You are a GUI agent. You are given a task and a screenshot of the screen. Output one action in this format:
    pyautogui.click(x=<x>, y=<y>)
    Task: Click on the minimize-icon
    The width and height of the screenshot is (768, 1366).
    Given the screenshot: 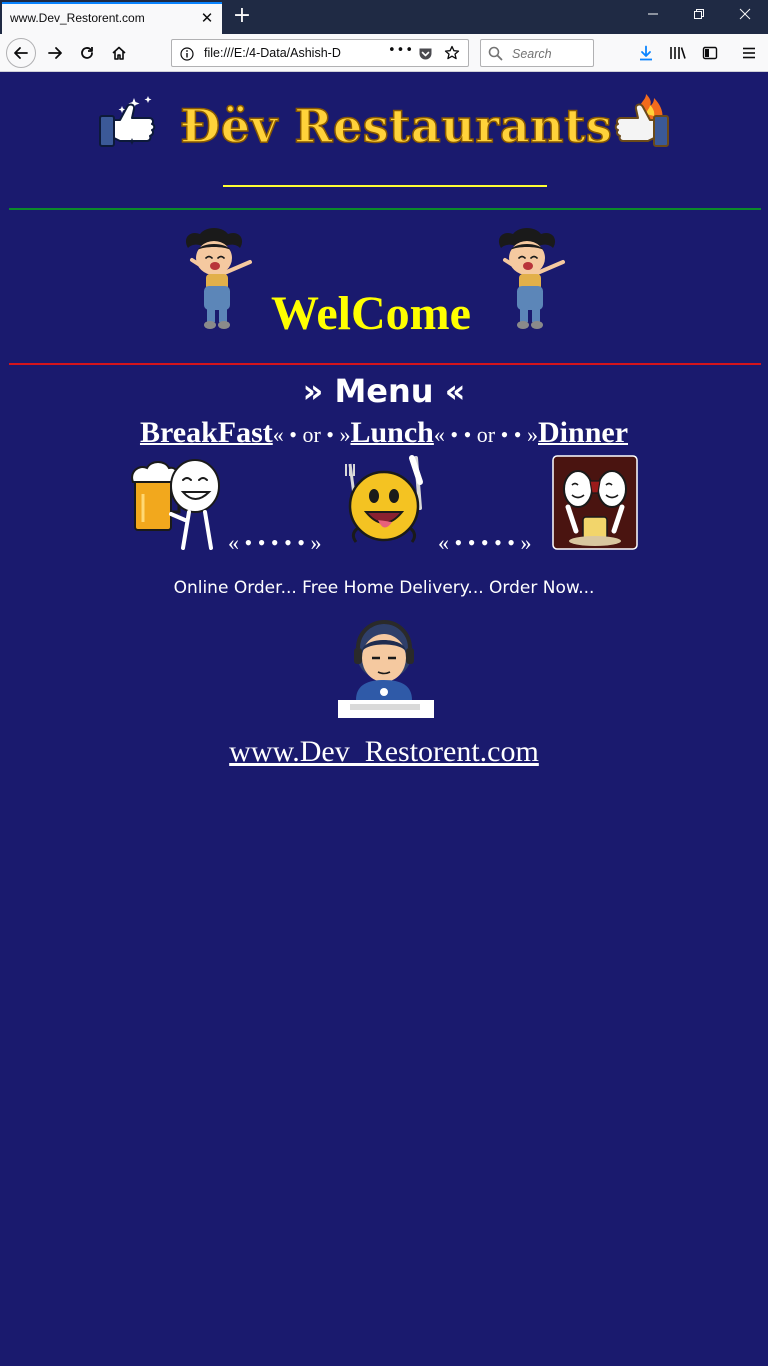 What is the action you would take?
    pyautogui.click(x=653, y=17)
    